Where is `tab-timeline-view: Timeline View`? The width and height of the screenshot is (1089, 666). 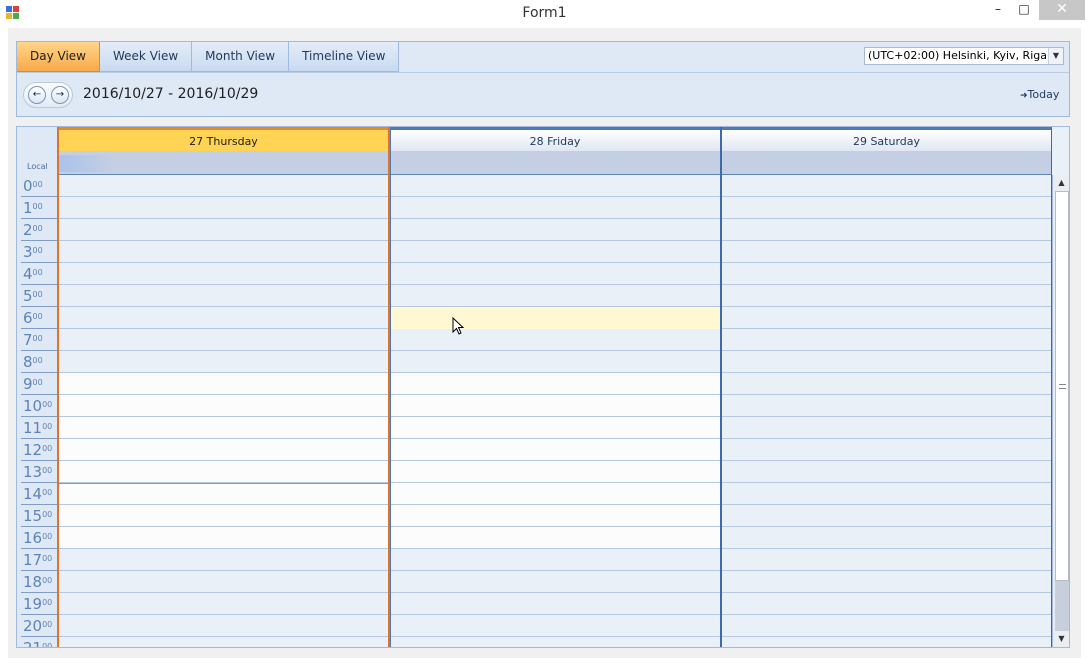
tab-timeline-view: Timeline View is located at coordinates (344, 57).